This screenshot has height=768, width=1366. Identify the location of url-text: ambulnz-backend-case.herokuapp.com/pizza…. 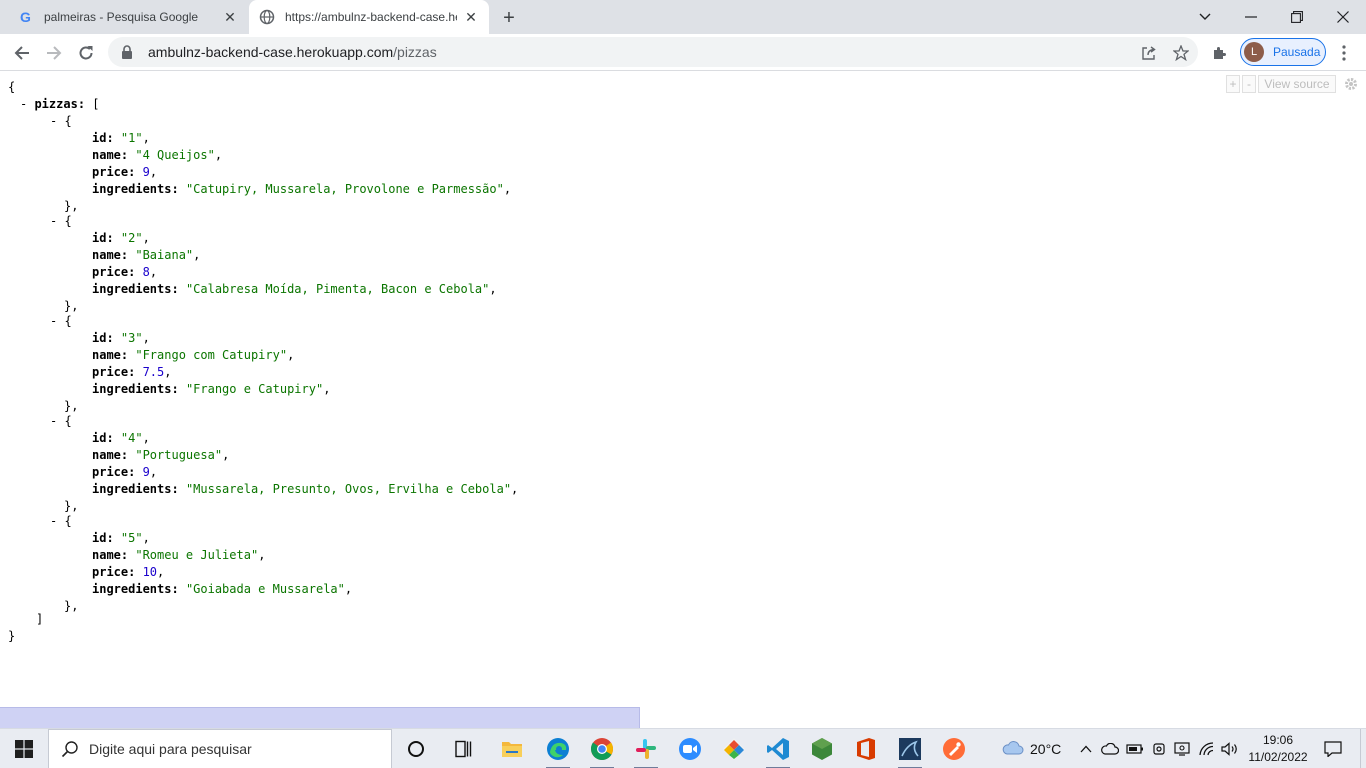
(292, 52).